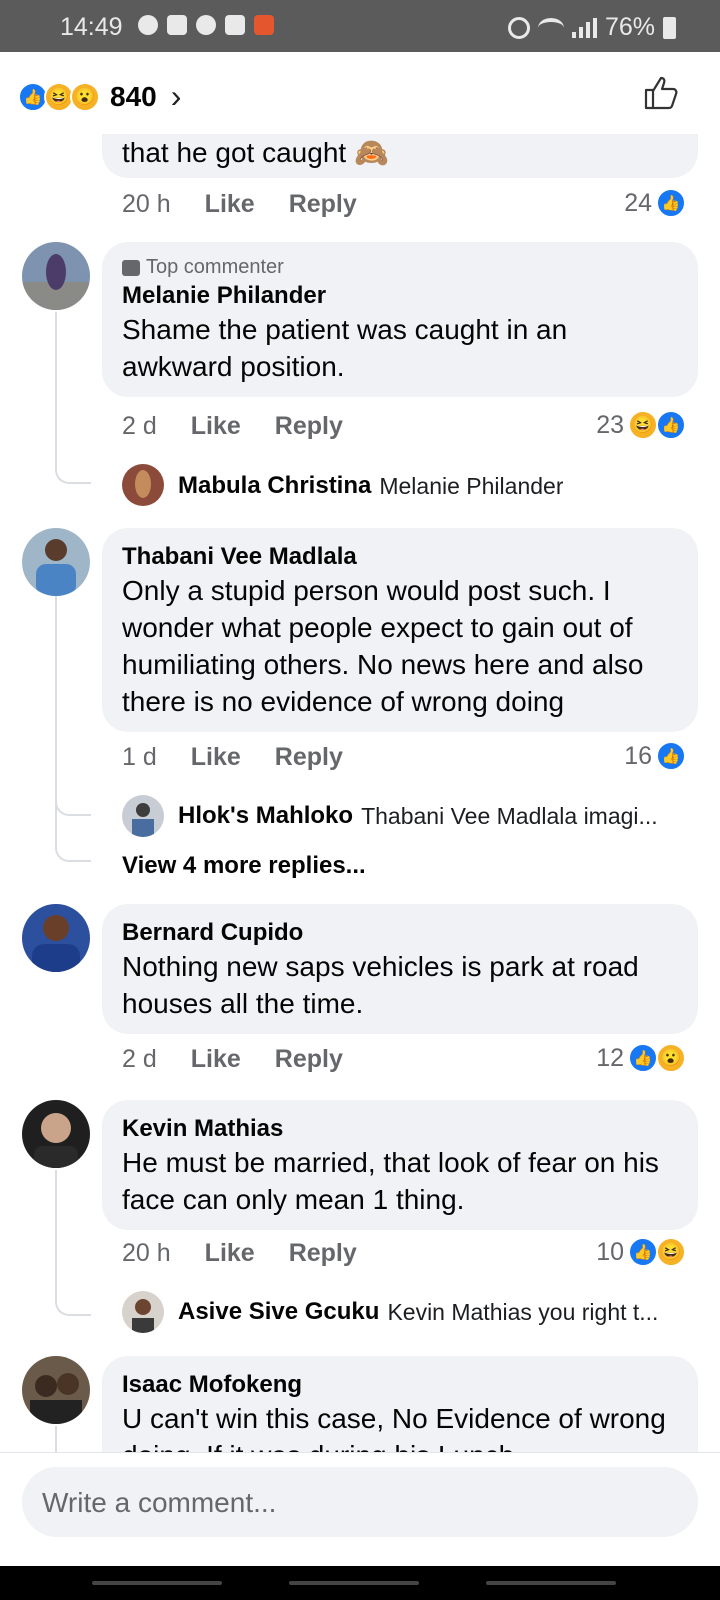 This screenshot has height=1600, width=720. I want to click on comment-reactions: 10 👍 😆, so click(641, 1252).